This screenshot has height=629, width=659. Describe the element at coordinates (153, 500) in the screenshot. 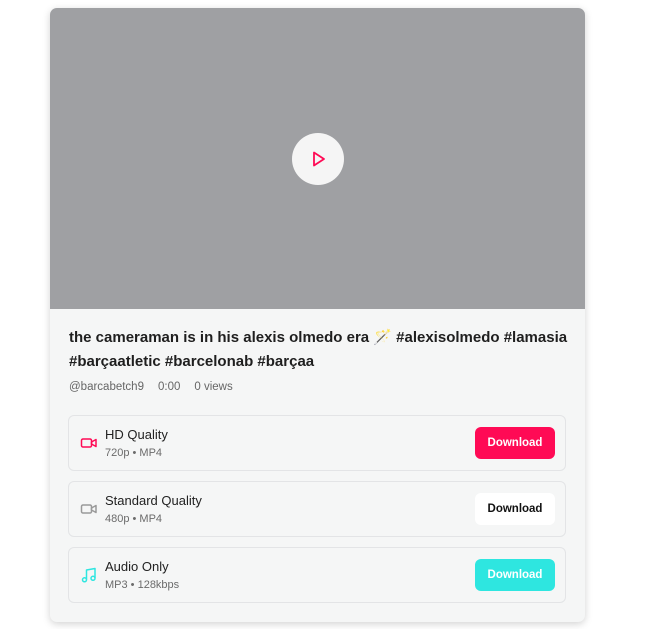

I see `option-name: Standard Quality` at that location.